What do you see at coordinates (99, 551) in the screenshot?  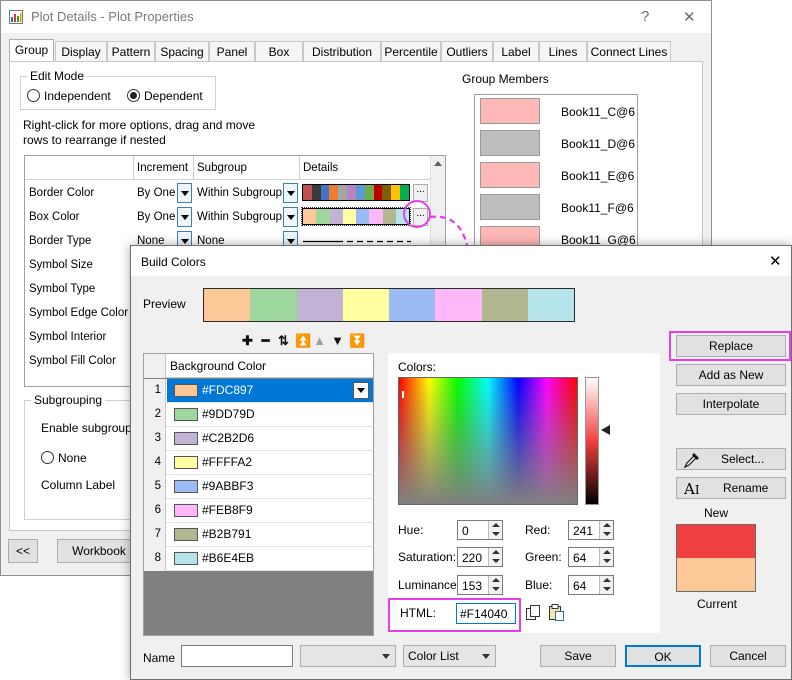 I see `workbook-button: Workbook` at bounding box center [99, 551].